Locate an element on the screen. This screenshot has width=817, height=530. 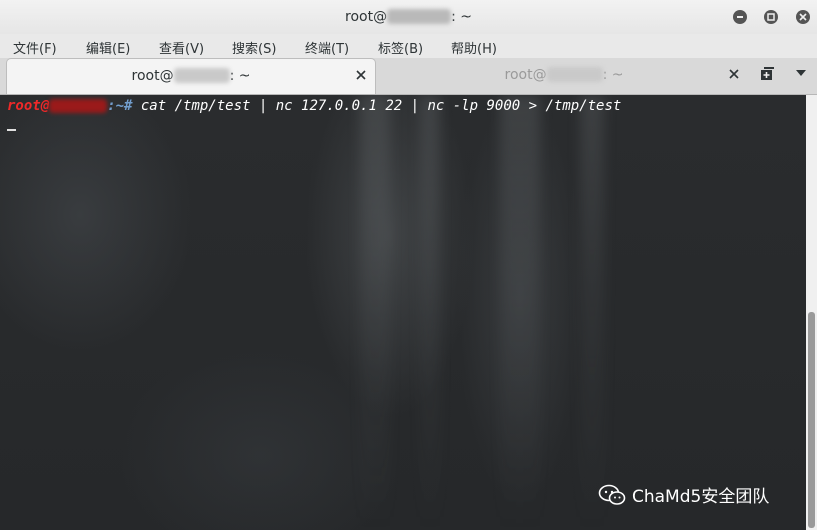
menu-file: 文件(F) is located at coordinates (35, 47).